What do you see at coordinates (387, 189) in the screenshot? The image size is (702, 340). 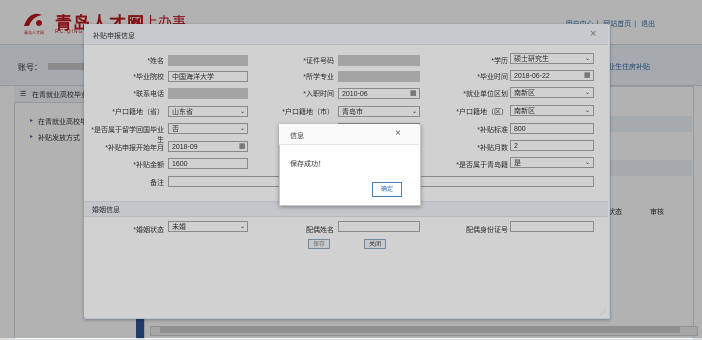 I see `ok-button: 确定` at bounding box center [387, 189].